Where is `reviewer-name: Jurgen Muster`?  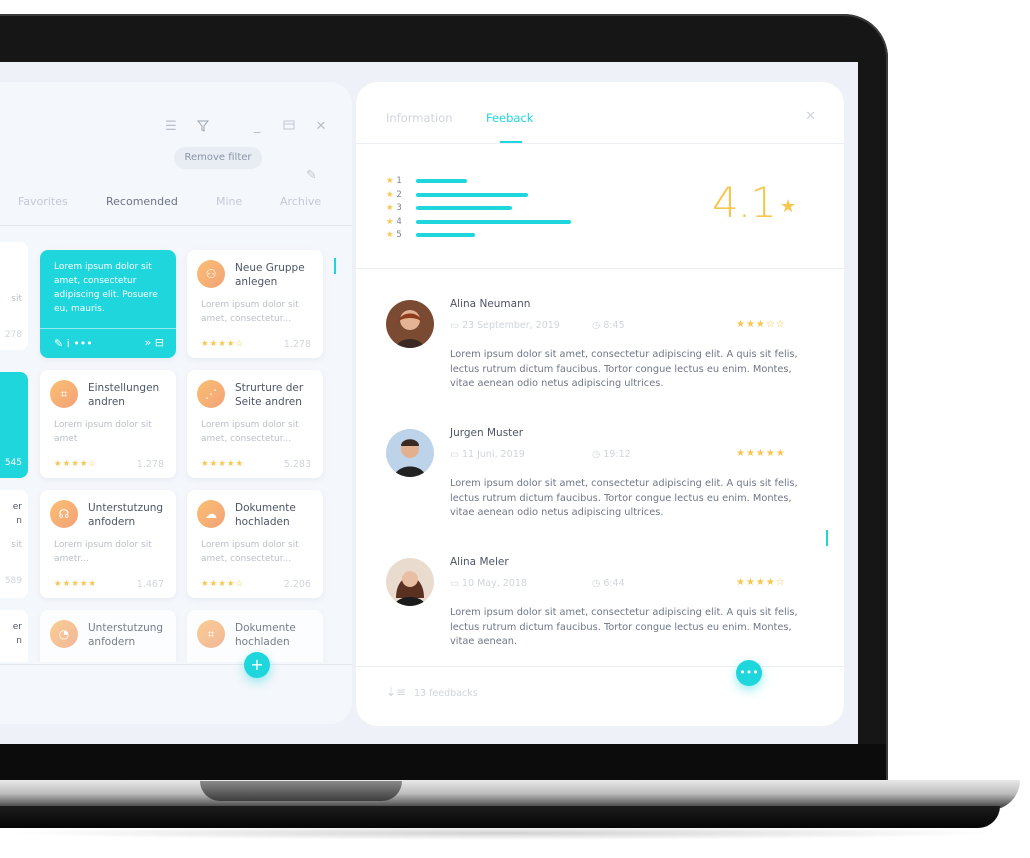
reviewer-name: Jurgen Muster is located at coordinates (487, 433).